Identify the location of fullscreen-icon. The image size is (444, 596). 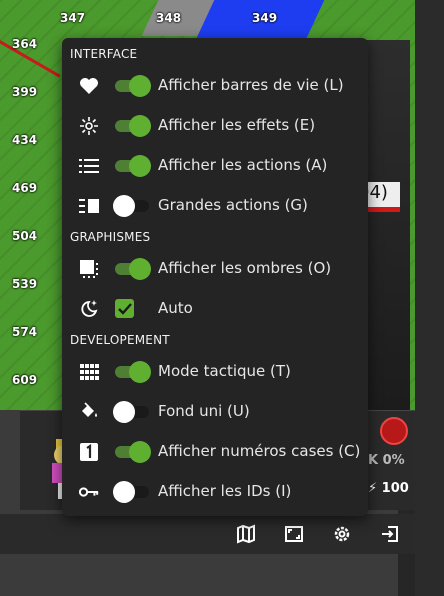
(294, 534).